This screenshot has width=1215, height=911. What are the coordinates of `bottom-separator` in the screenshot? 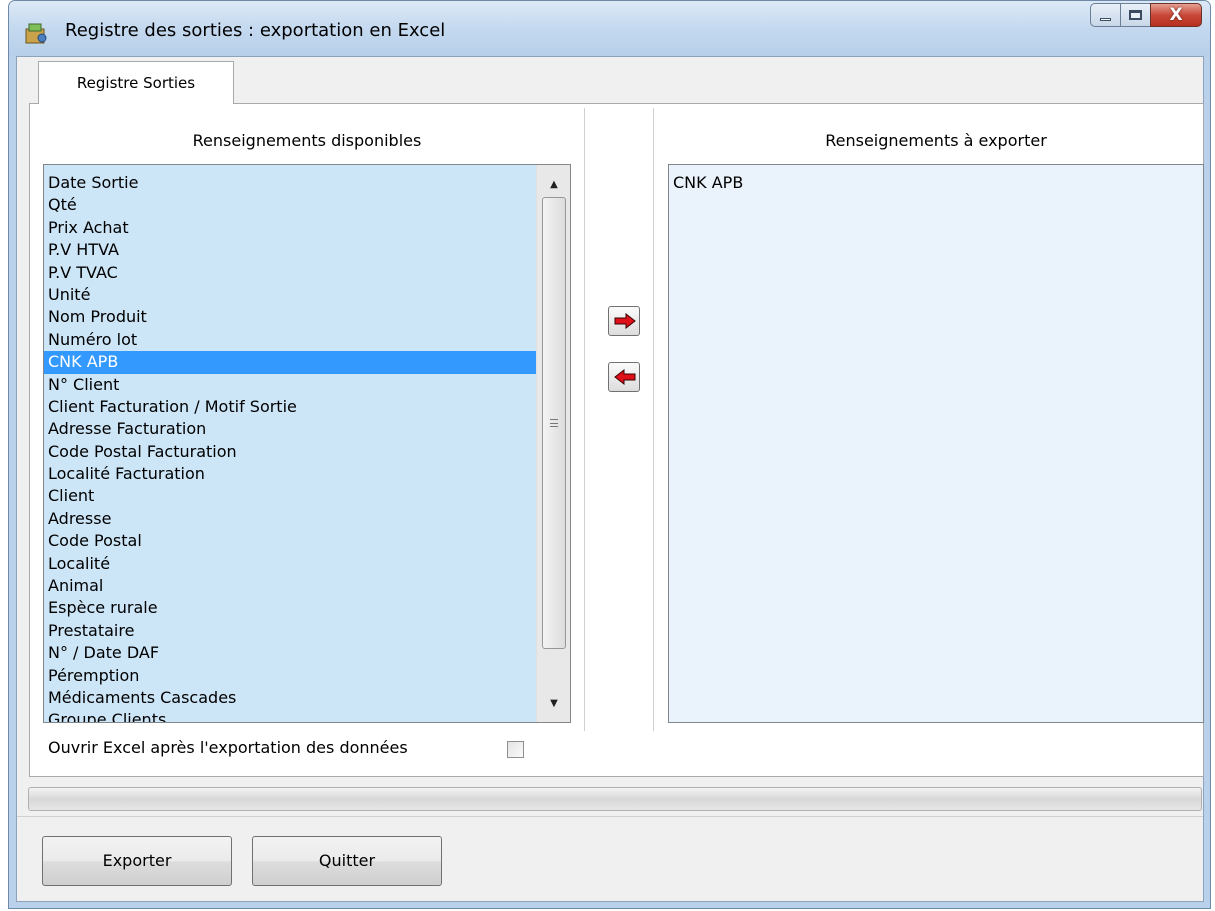 It's located at (610, 816).